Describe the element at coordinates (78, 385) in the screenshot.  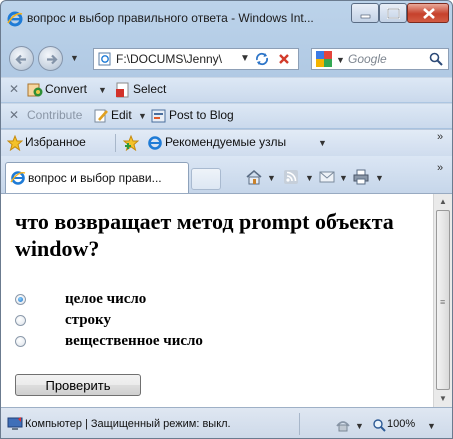
I see `check-button: Проверить` at that location.